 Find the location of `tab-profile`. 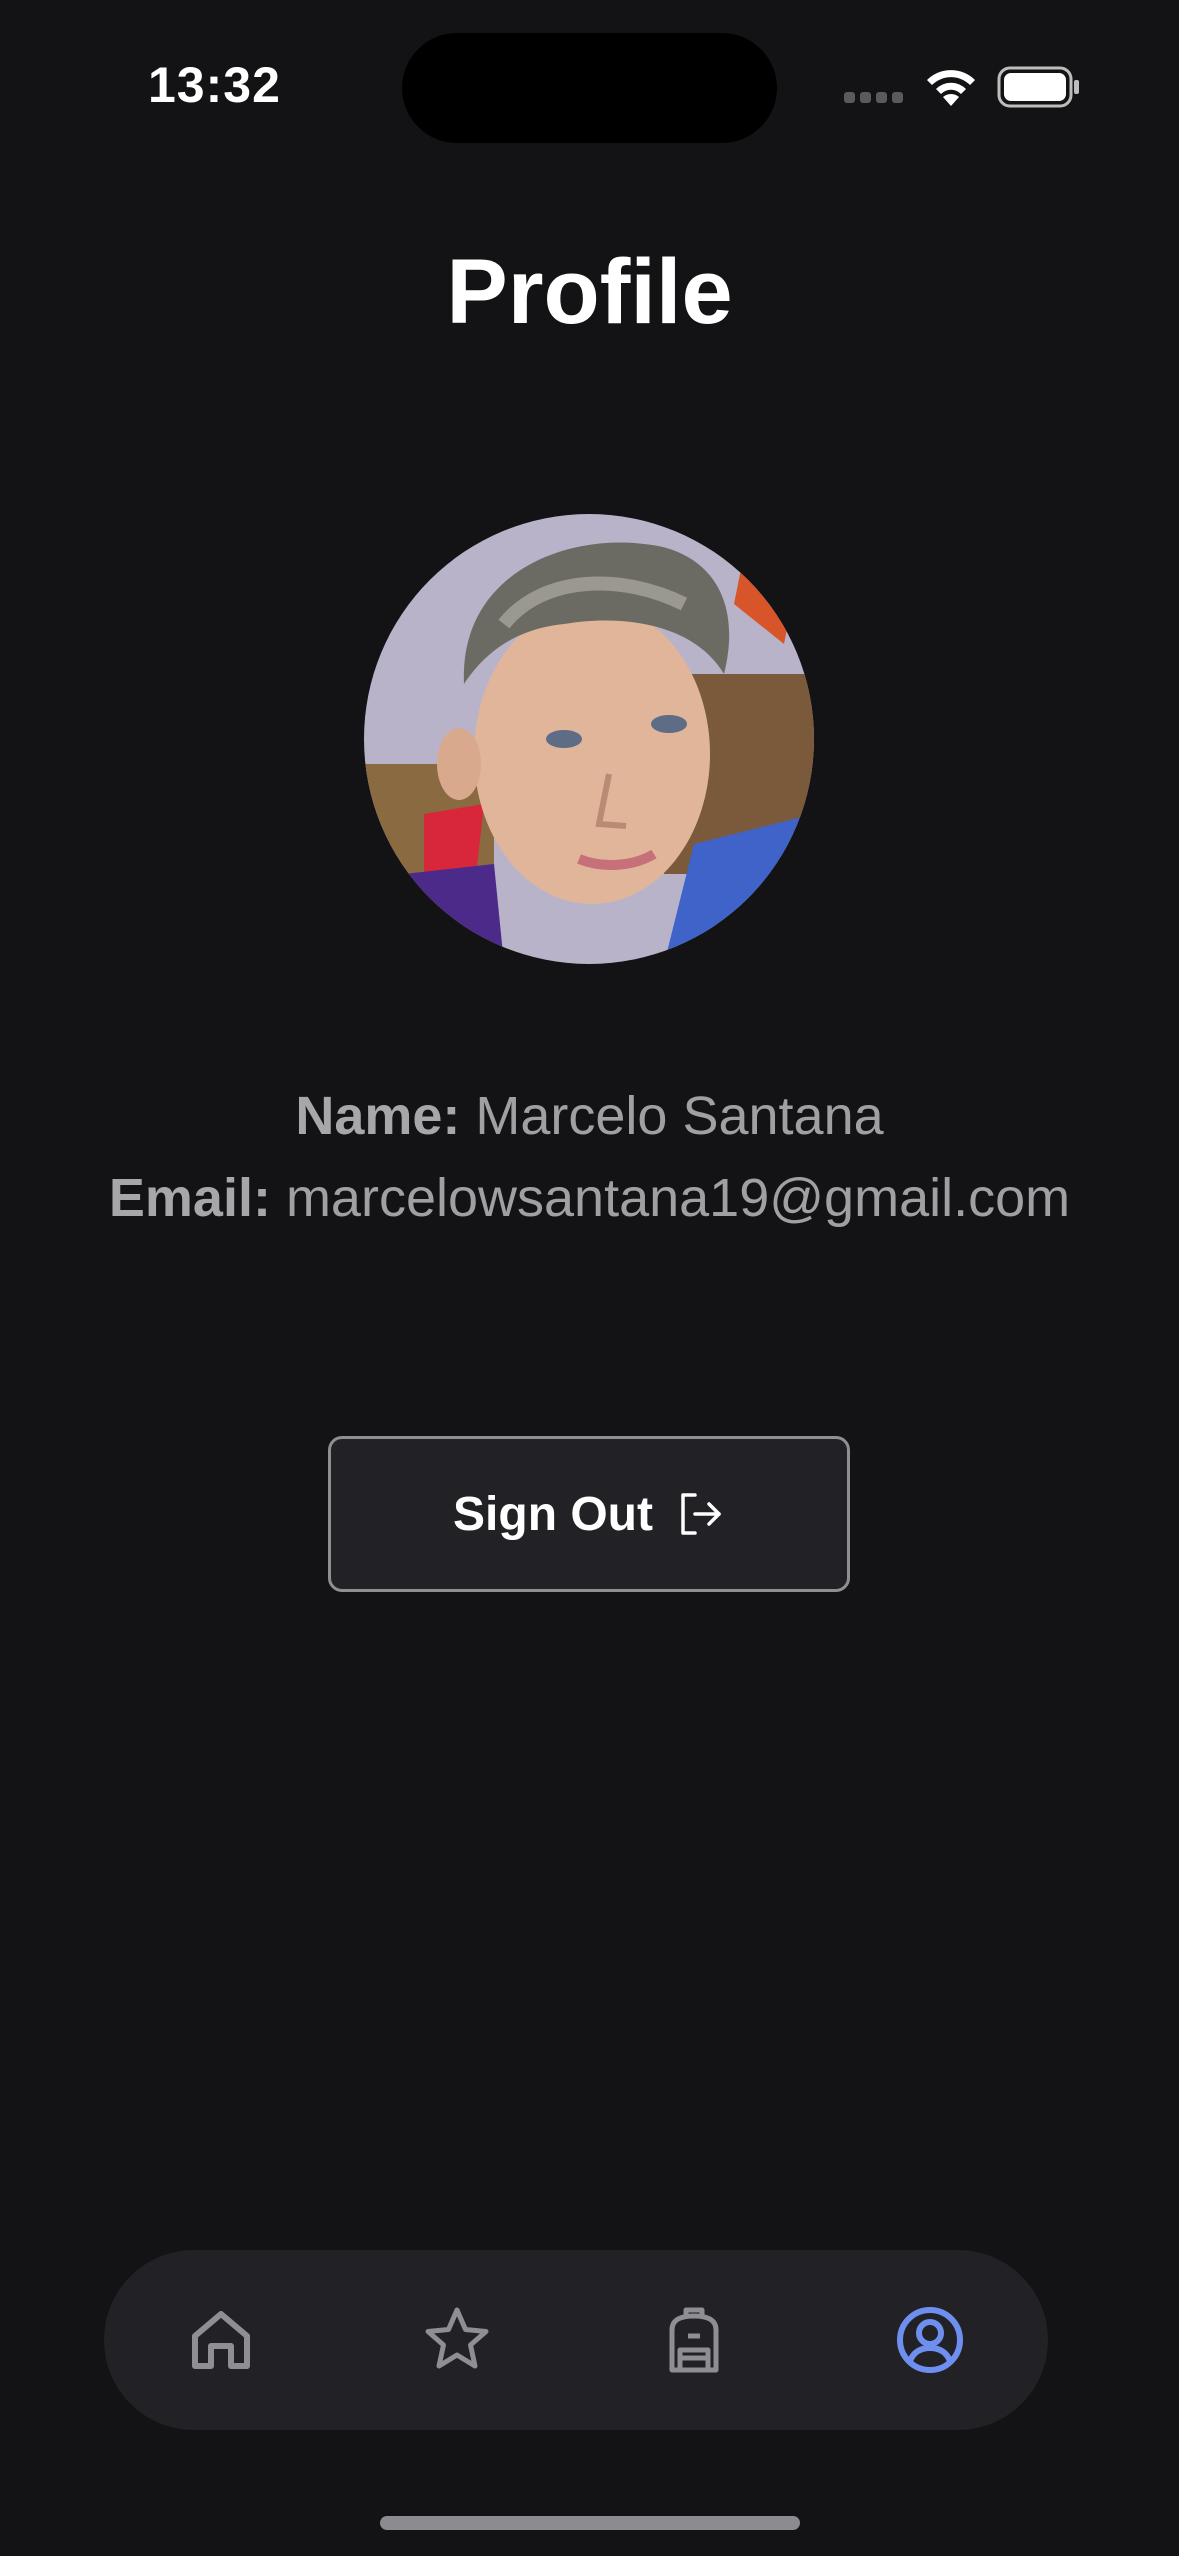

tab-profile is located at coordinates (930, 2340).